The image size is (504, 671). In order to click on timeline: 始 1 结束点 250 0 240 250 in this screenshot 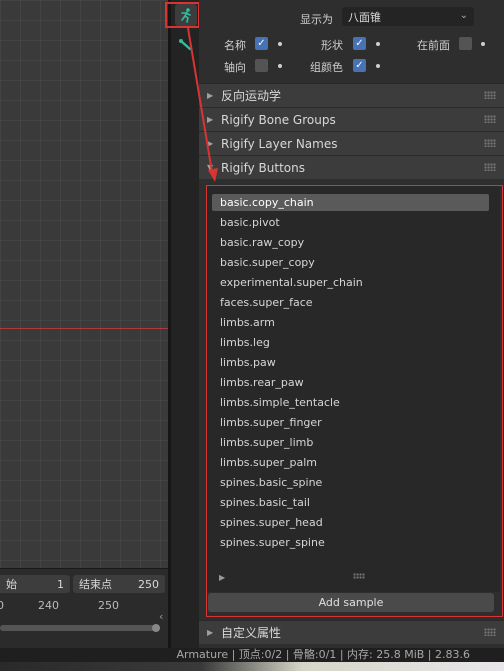, I will do `click(84, 608)`.